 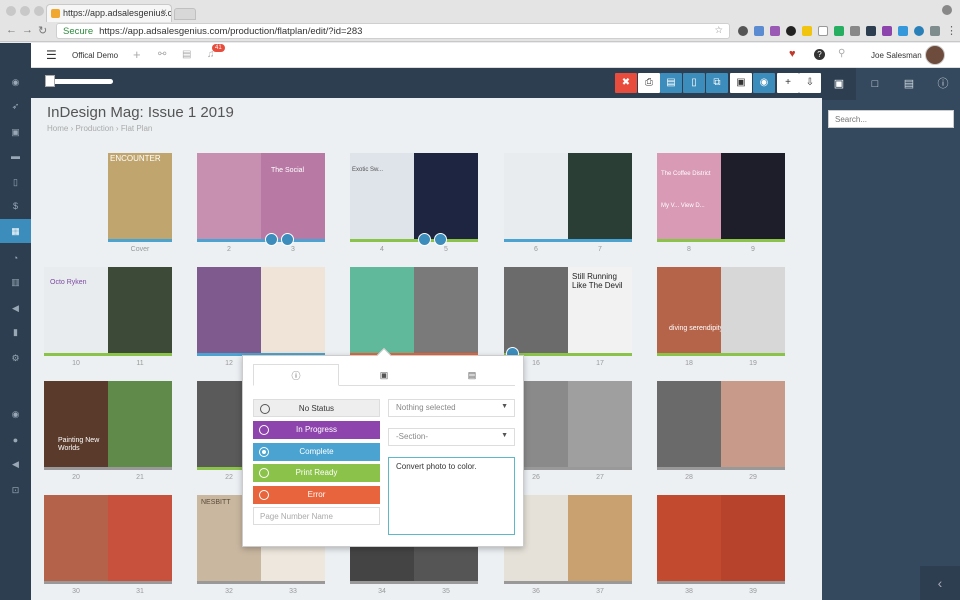 I want to click on tab-info: ⓘ, so click(x=296, y=375).